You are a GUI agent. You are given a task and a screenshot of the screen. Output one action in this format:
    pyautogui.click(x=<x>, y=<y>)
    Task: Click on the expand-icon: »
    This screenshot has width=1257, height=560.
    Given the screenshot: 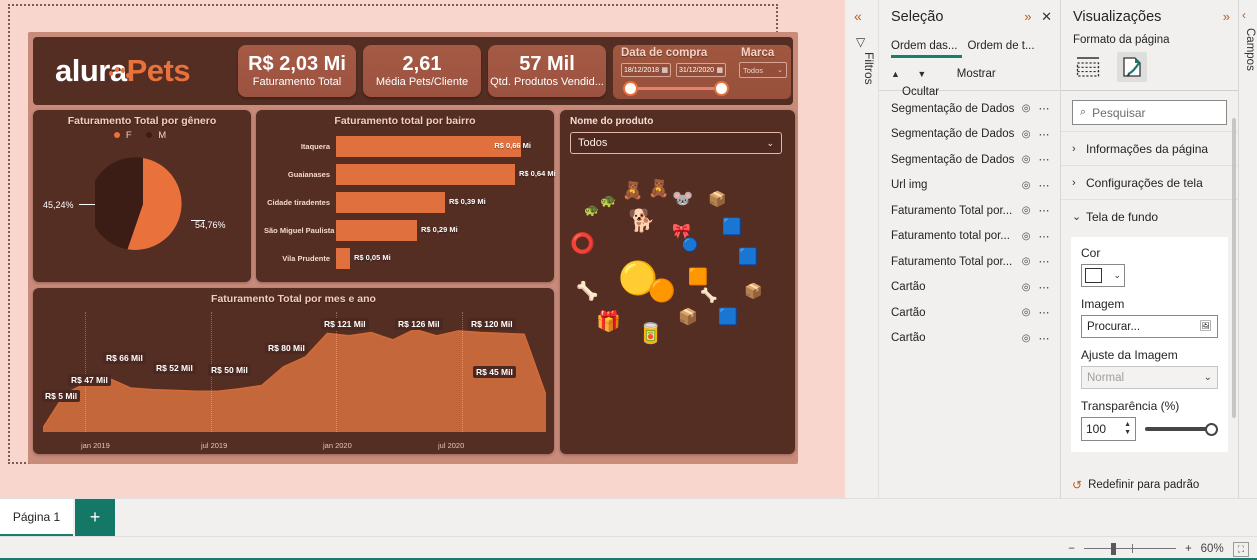 What is the action you would take?
    pyautogui.click(x=1027, y=16)
    